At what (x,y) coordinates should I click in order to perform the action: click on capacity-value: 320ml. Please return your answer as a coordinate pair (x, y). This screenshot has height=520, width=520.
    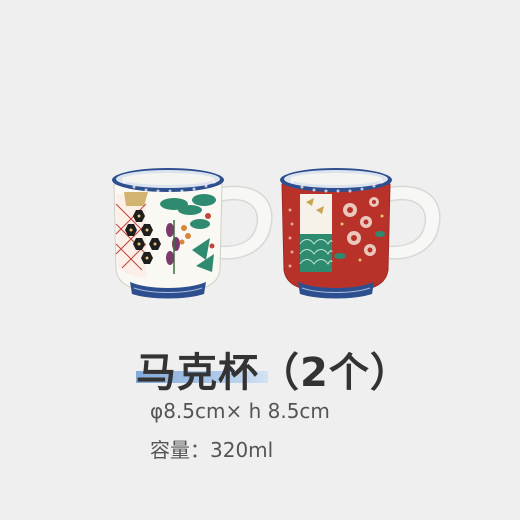
    Looking at the image, I should click on (242, 450).